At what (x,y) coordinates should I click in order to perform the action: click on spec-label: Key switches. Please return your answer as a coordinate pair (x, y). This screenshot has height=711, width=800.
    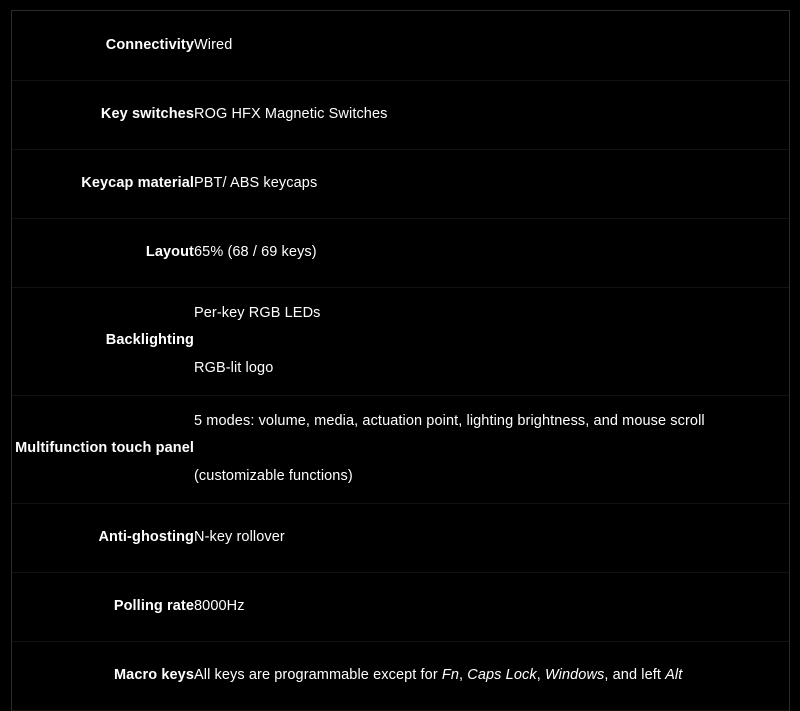
    Looking at the image, I should click on (147, 113).